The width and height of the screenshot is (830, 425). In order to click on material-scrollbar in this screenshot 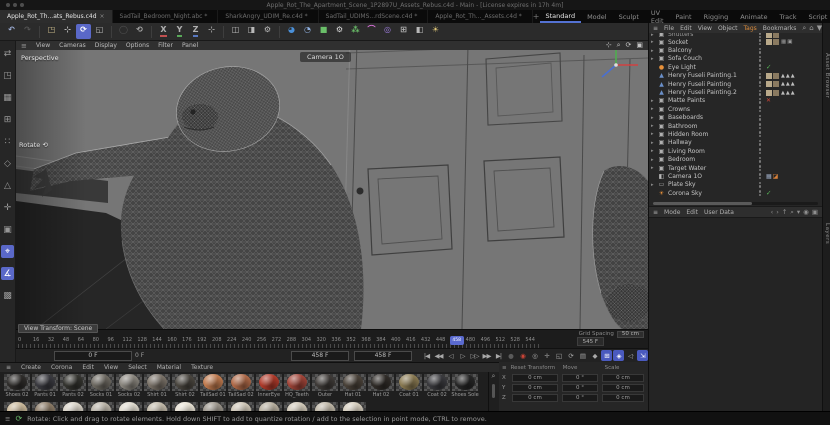, I will do `click(493, 391)`.